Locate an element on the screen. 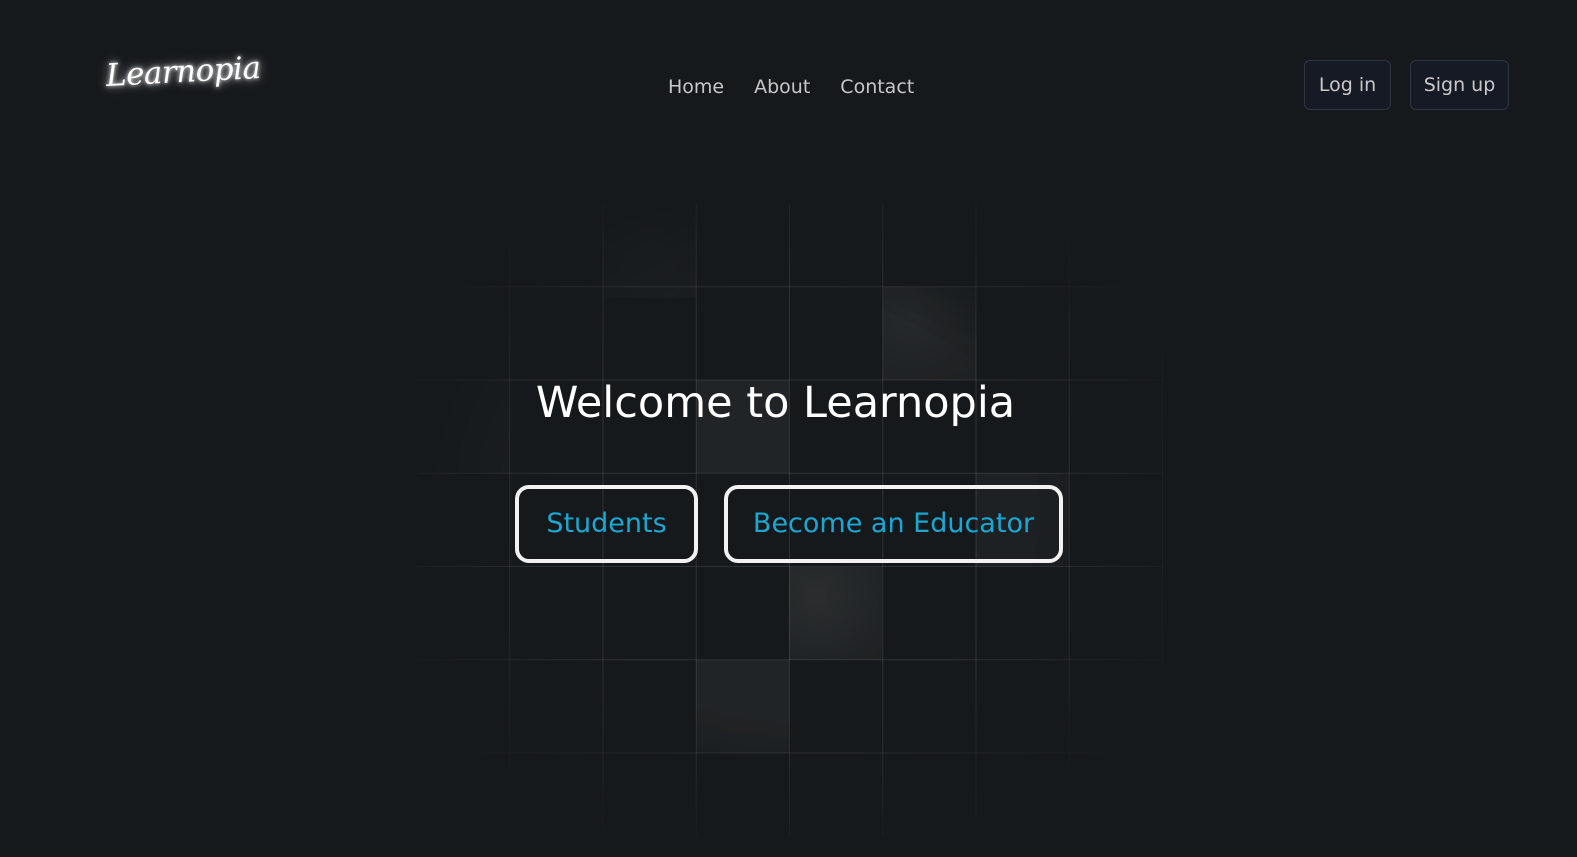  students-button: Students is located at coordinates (606, 524).